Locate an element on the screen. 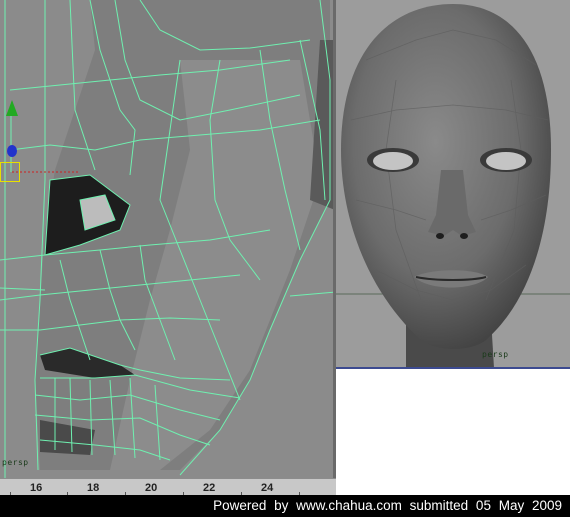  empty-panel is located at coordinates (453, 423).